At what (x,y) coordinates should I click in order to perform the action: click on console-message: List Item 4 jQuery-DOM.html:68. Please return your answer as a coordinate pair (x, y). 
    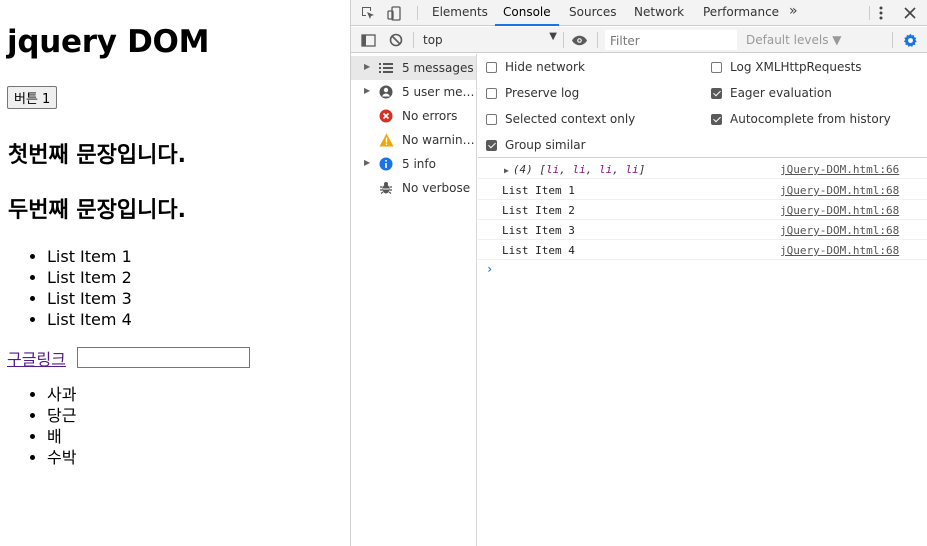
    Looking at the image, I should click on (702, 250).